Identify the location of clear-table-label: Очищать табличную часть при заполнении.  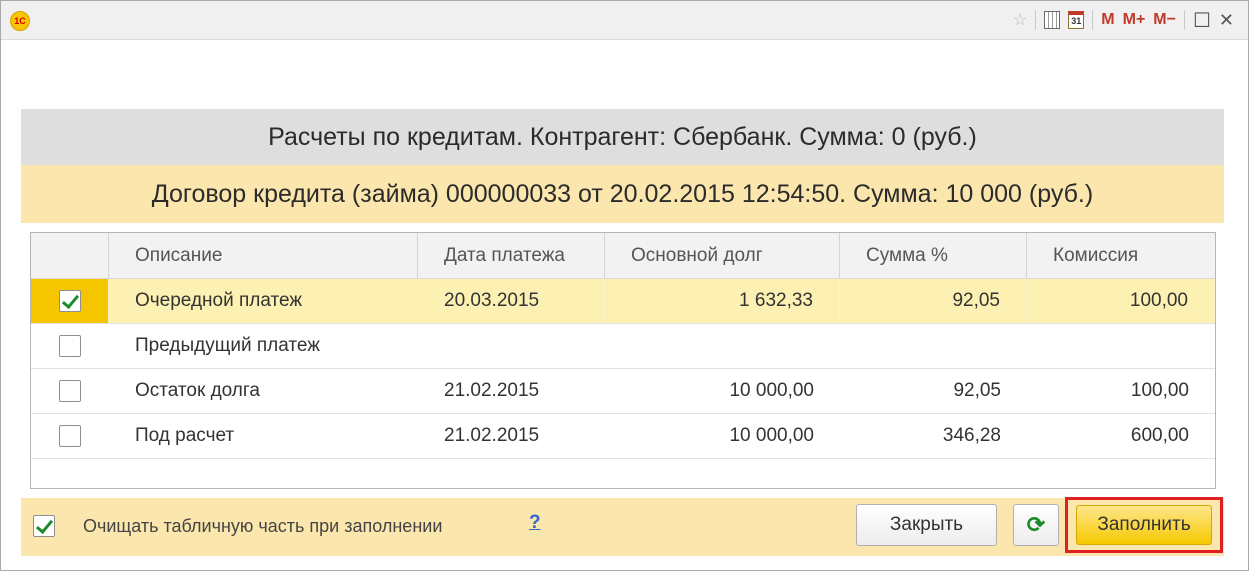
(262, 526).